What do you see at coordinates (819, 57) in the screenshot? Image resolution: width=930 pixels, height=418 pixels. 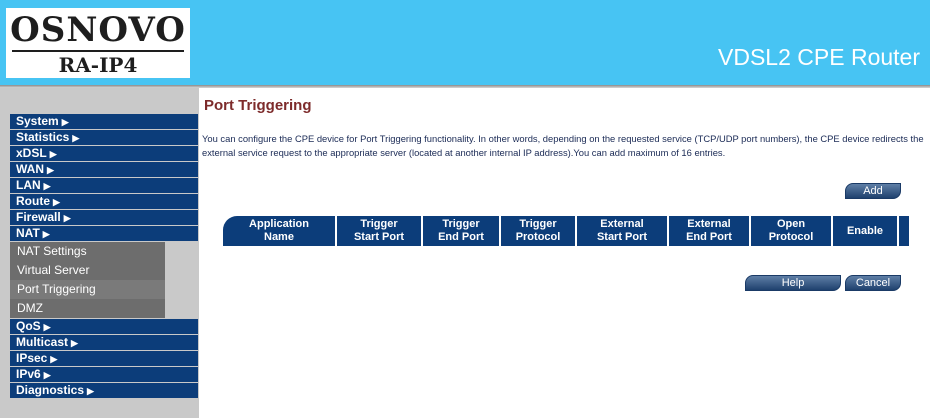 I see `product-title: VDSL2 CPE Router` at bounding box center [819, 57].